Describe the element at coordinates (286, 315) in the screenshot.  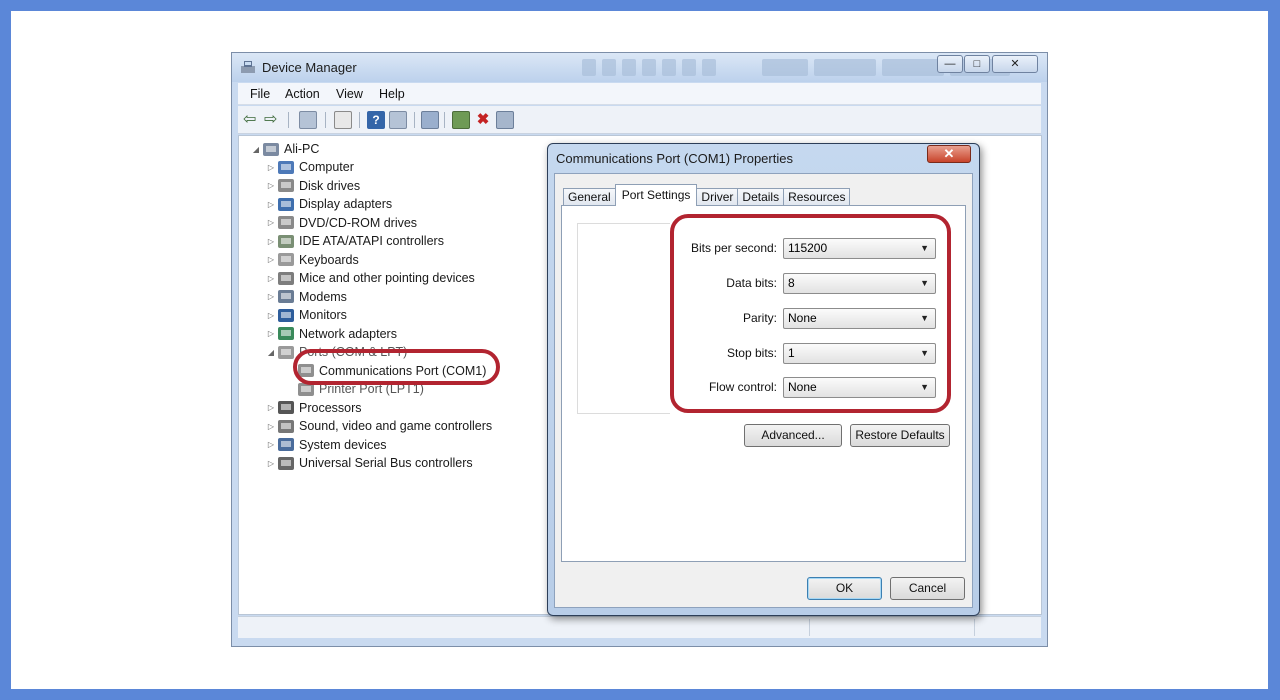
I see `monitor-icon` at that location.